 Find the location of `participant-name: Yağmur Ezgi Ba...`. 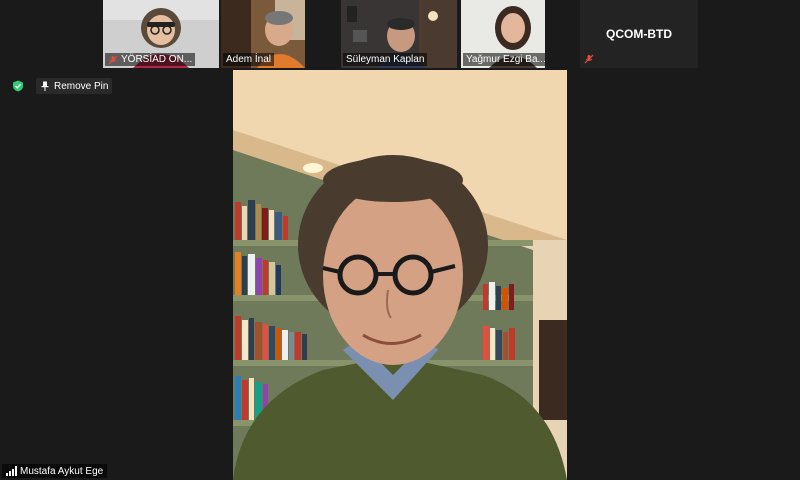

participant-name: Yağmur Ezgi Ba... is located at coordinates (504, 59).